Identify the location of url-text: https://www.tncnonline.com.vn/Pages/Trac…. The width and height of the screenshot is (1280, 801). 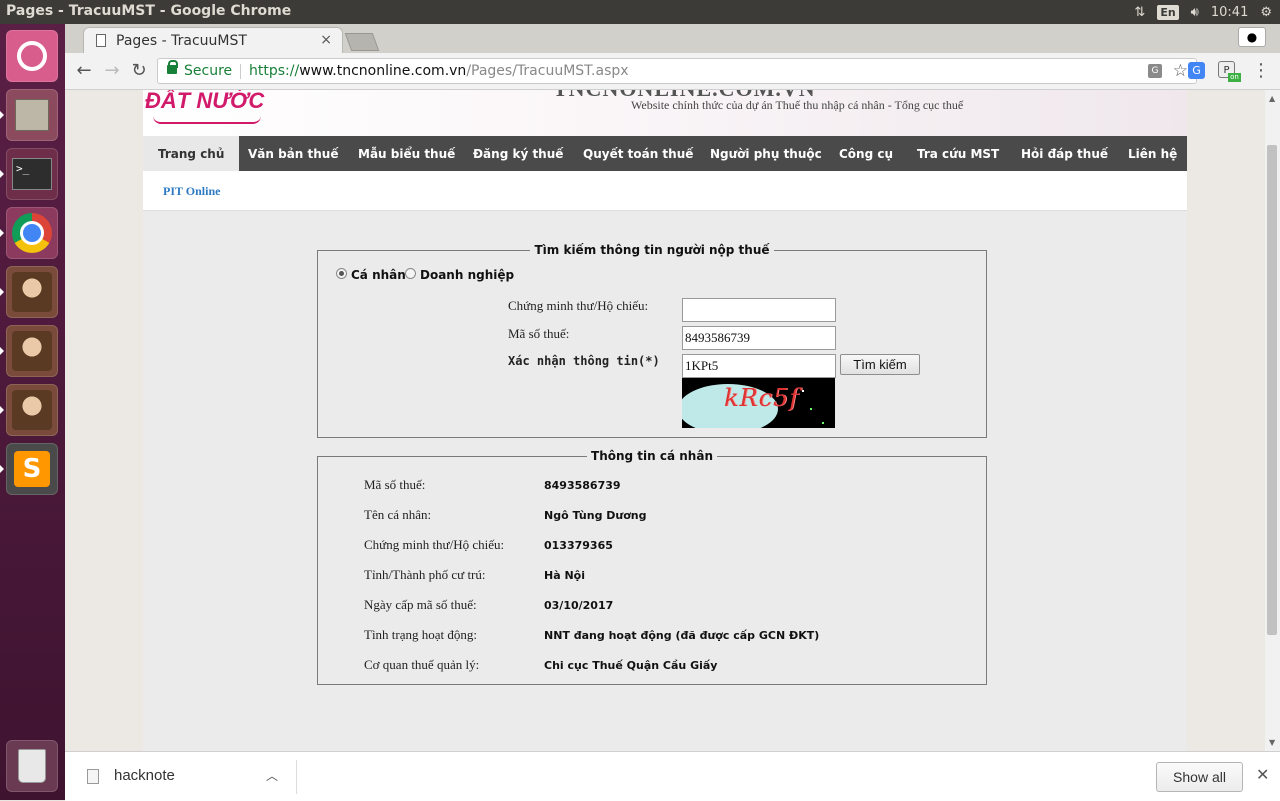
(439, 71).